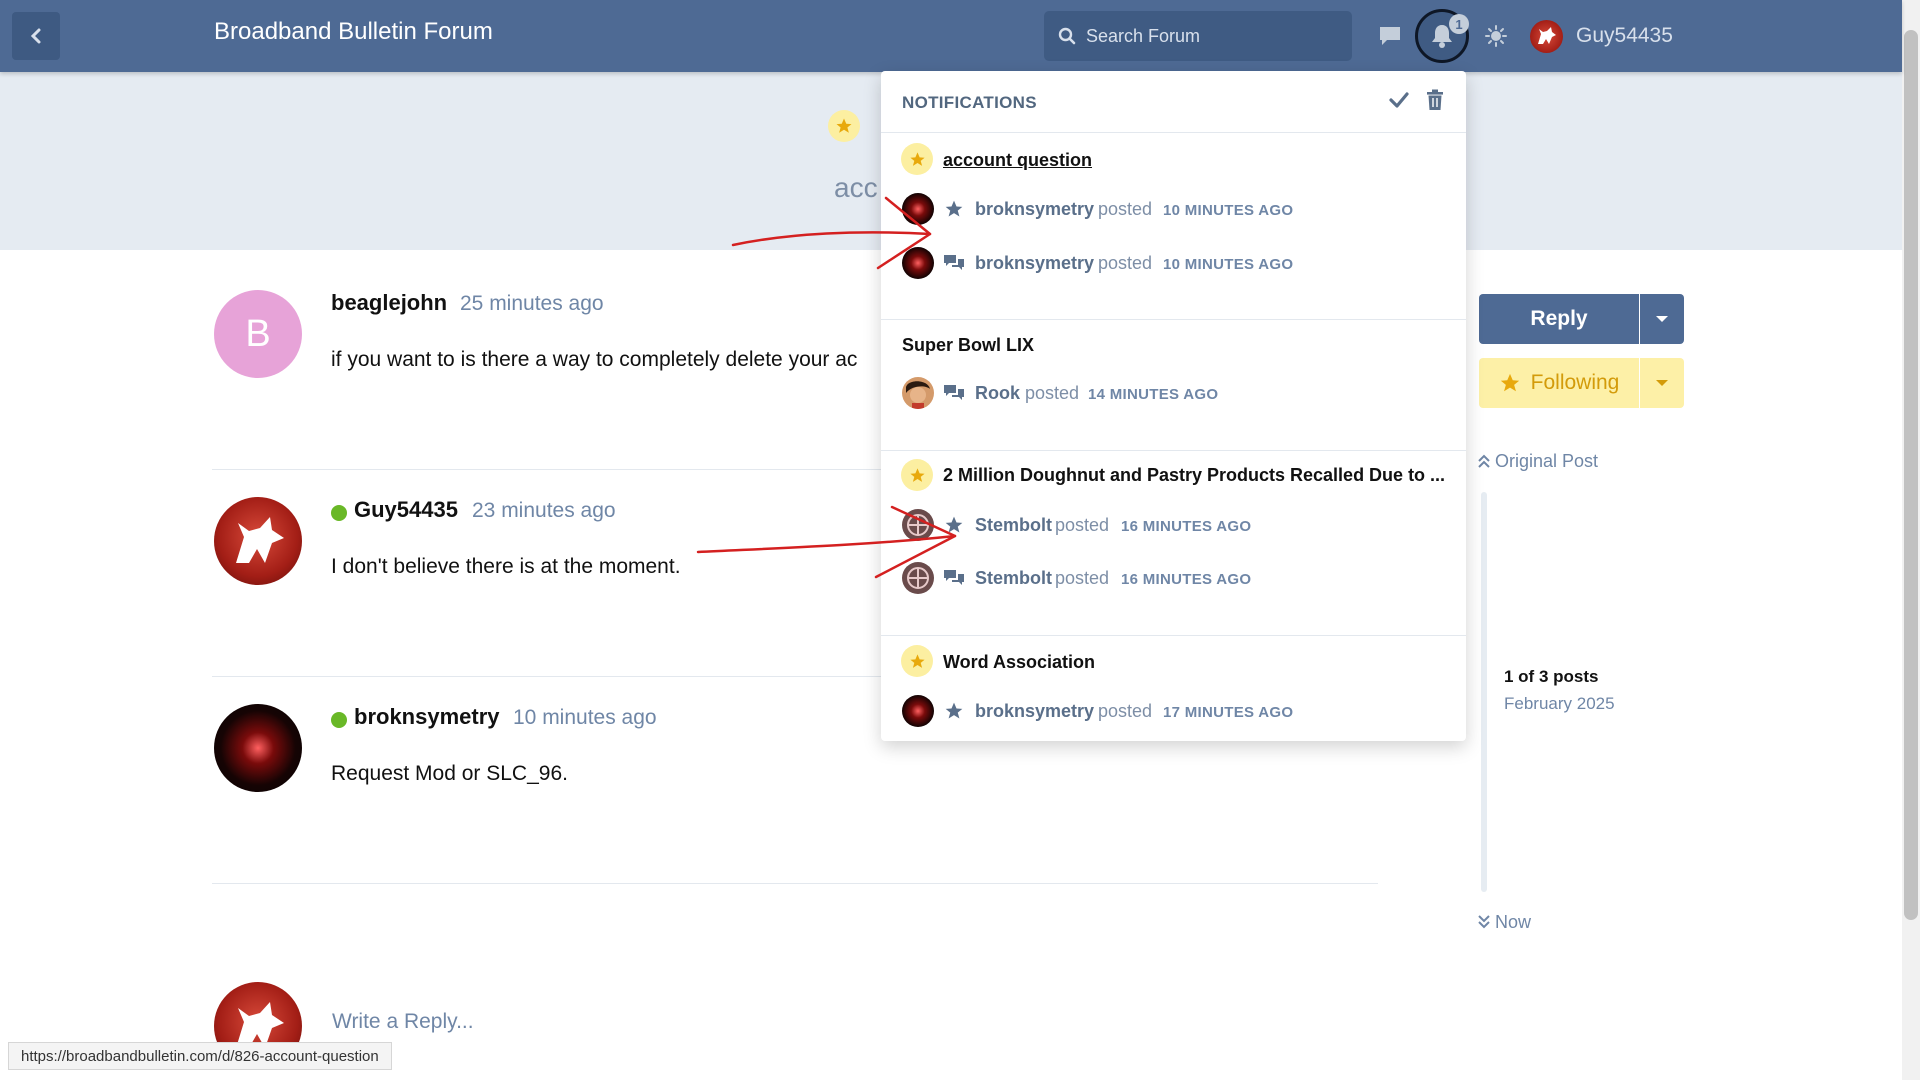  I want to click on mark-all-read-button, so click(1399, 102).